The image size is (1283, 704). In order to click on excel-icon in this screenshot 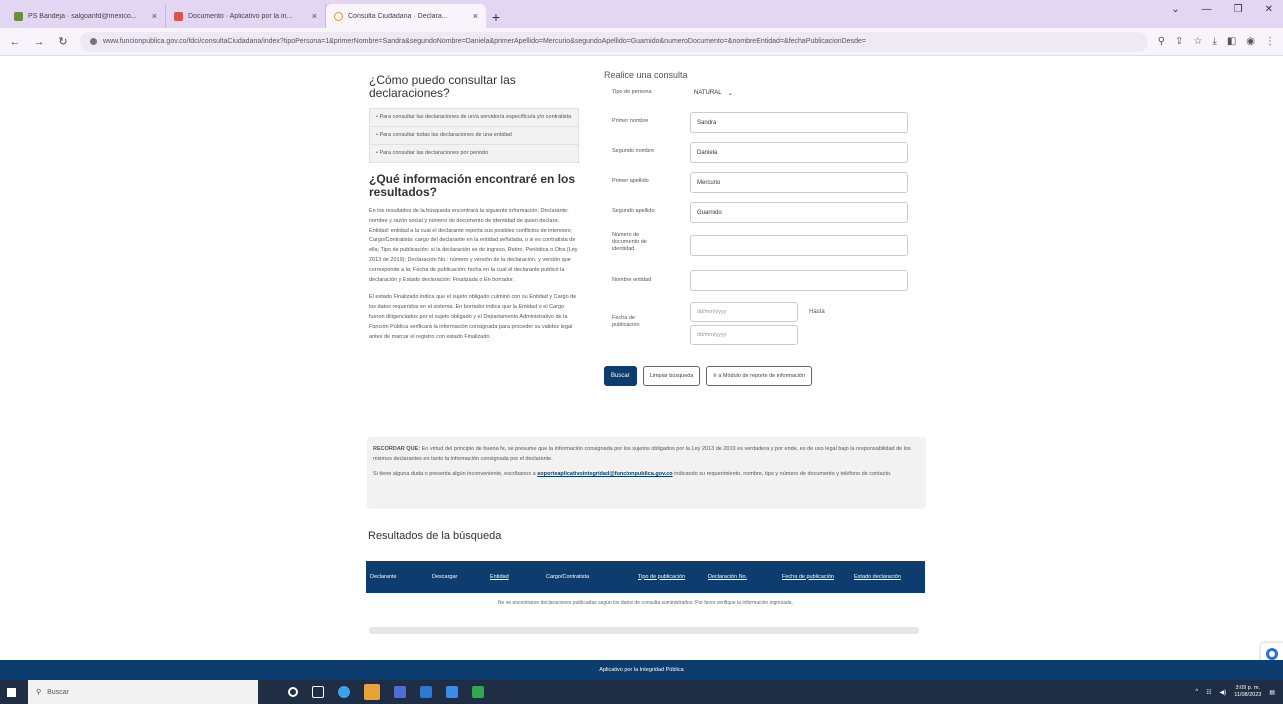, I will do `click(478, 692)`.